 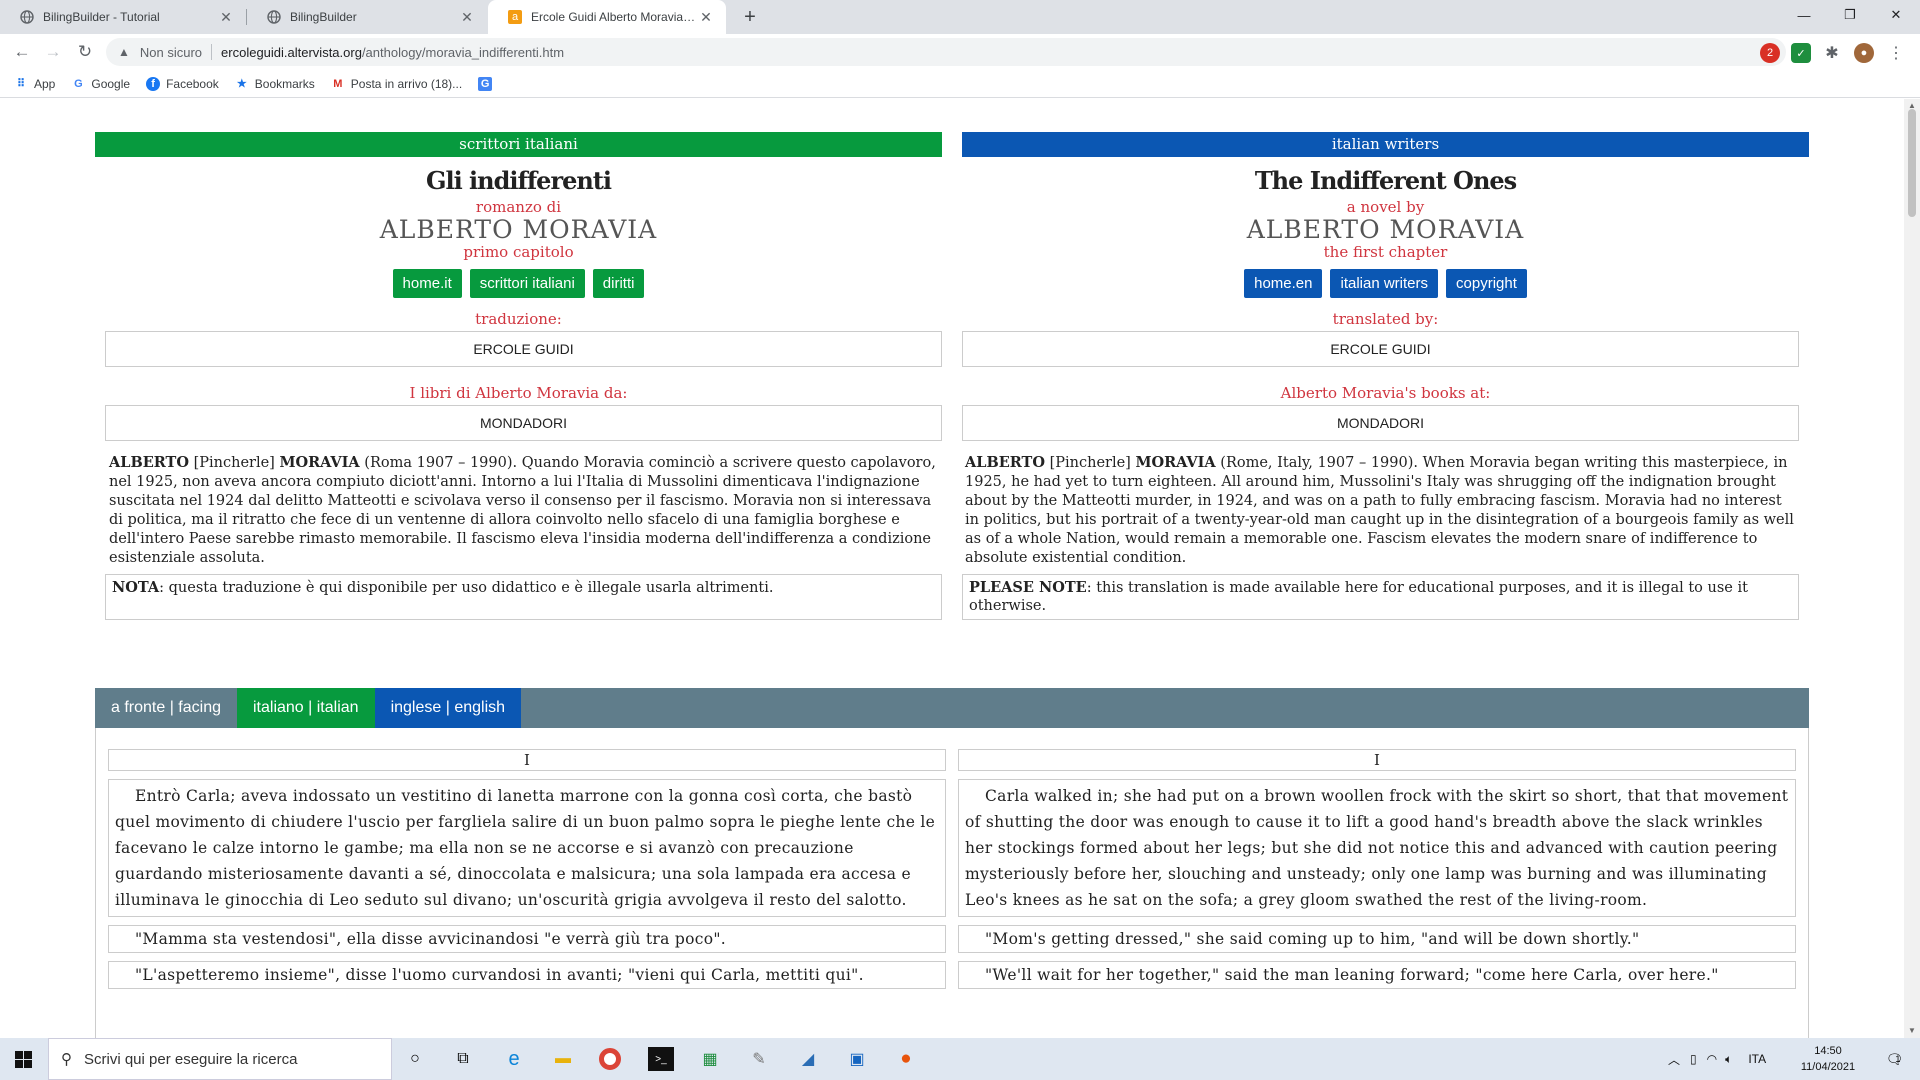 I want to click on vertical-scrollbar: ▲ ▼, so click(x=1912, y=568).